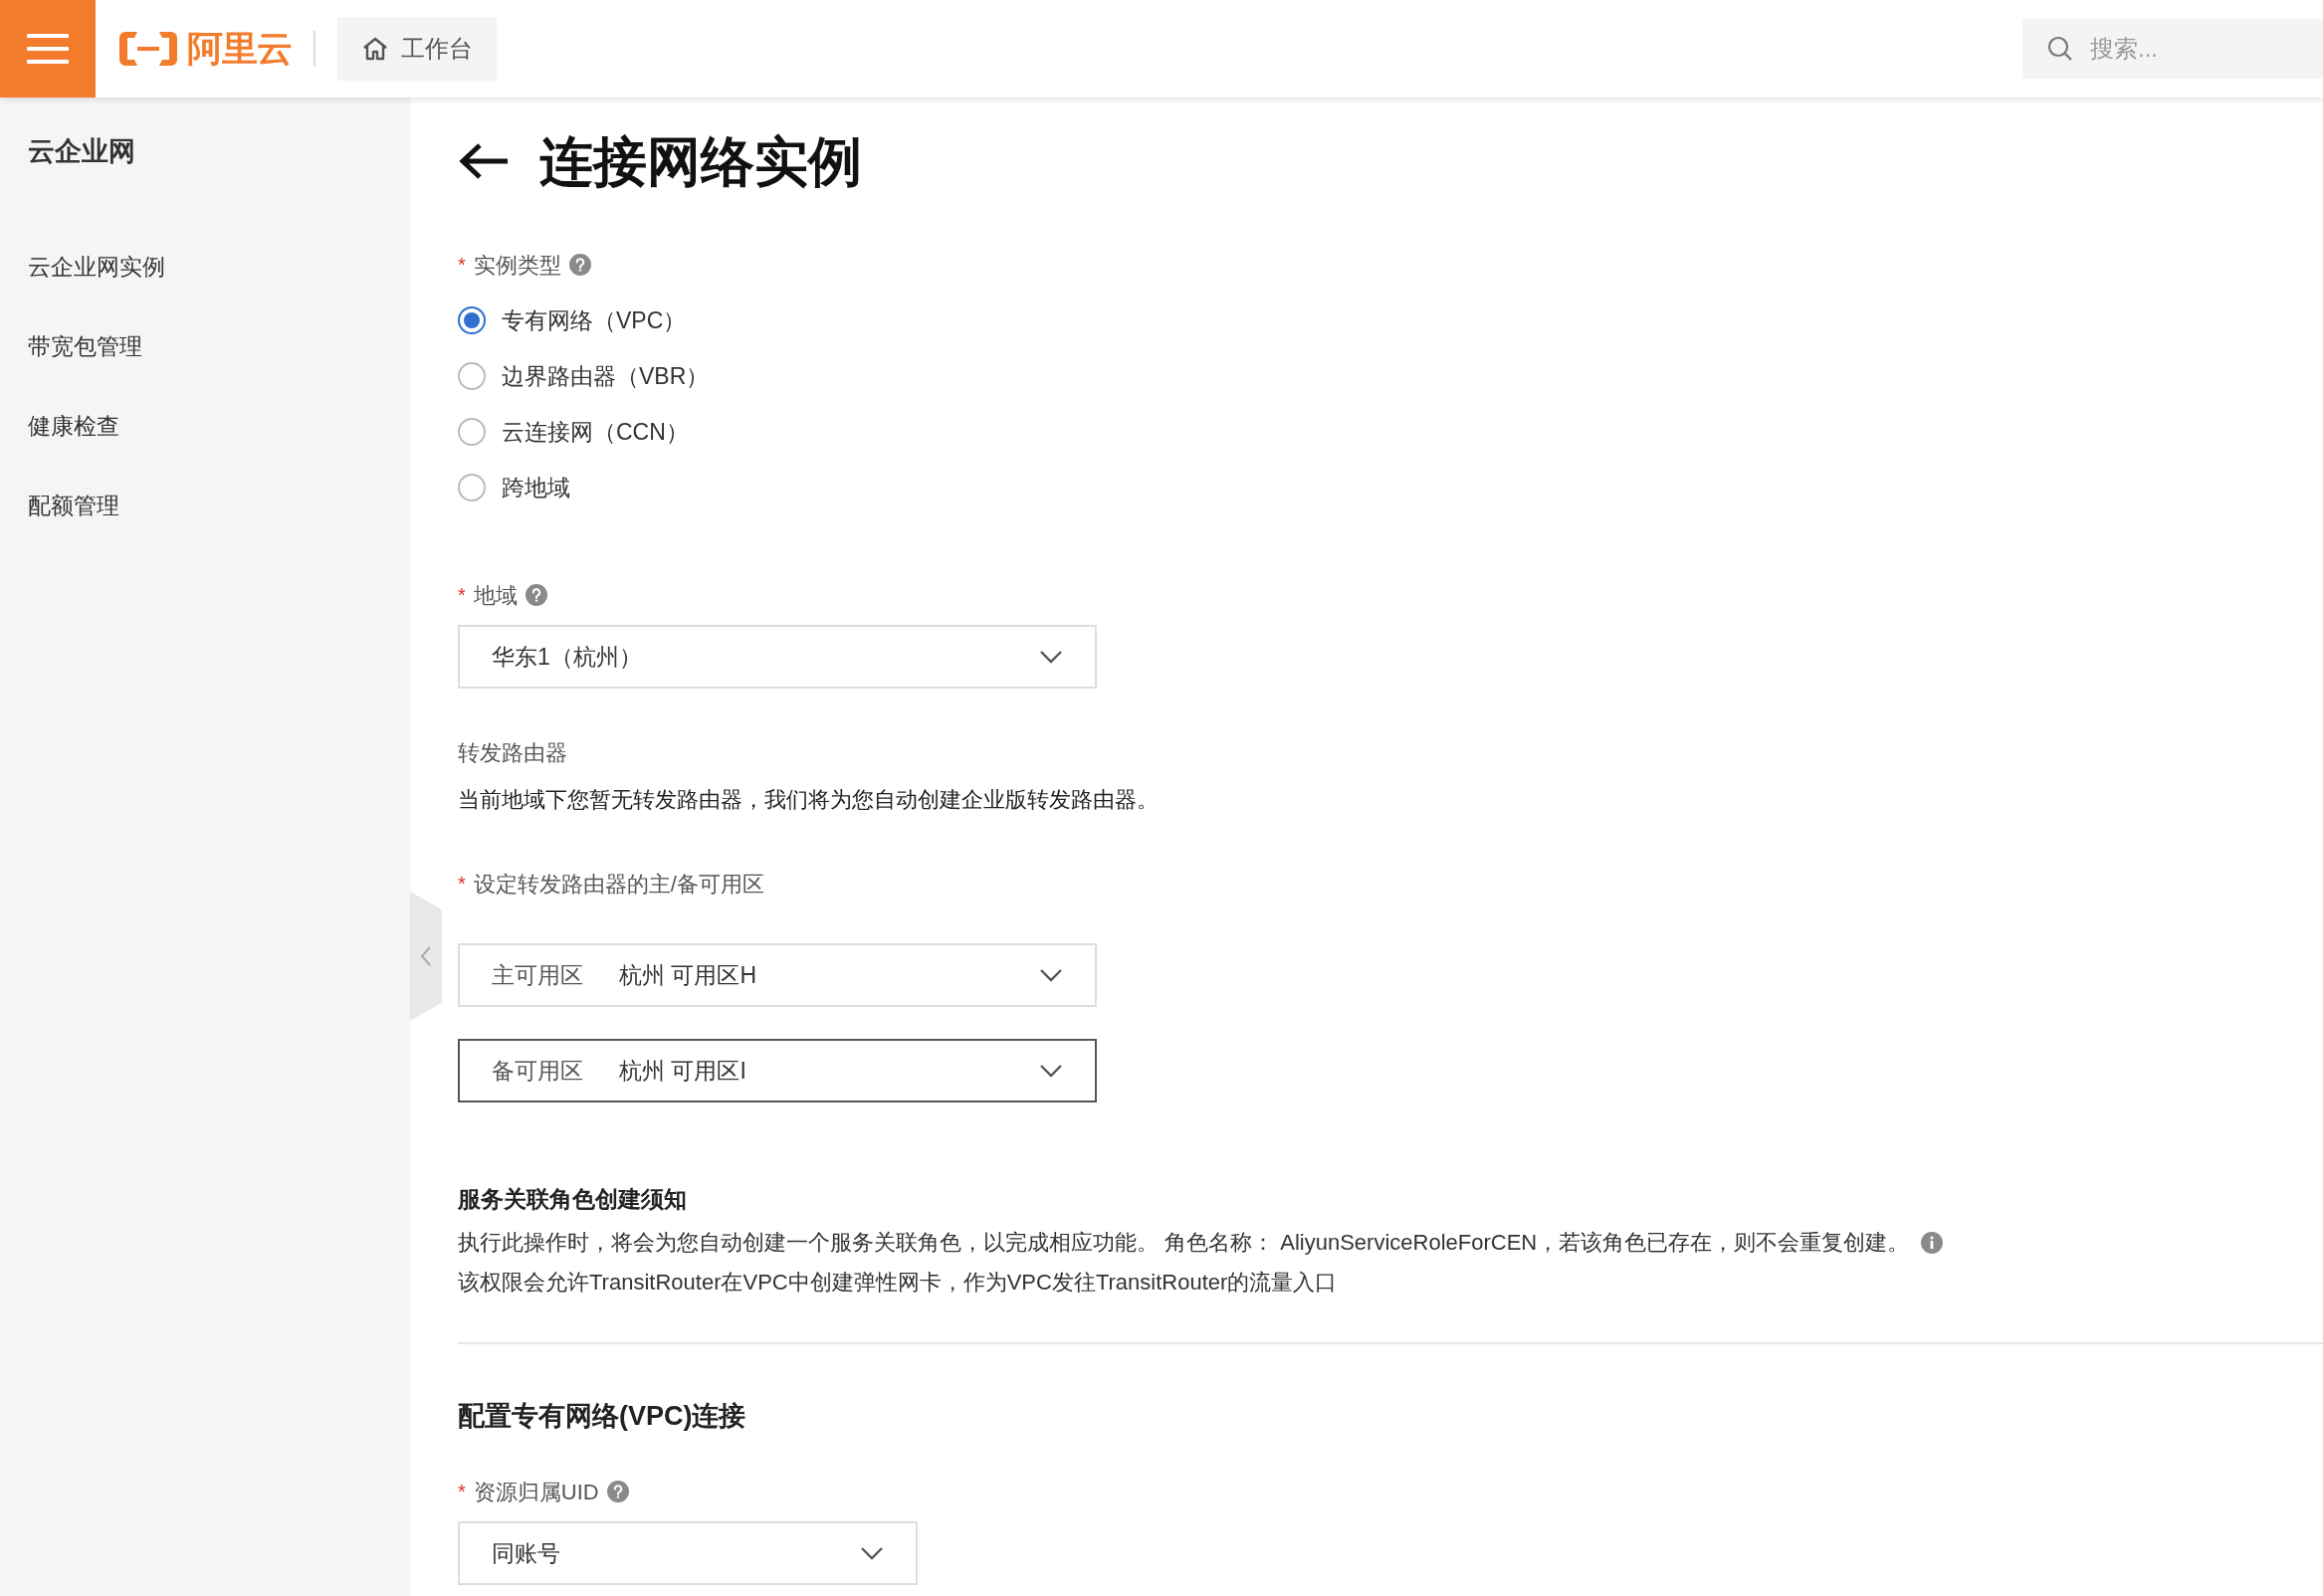  I want to click on back-arrow-icon, so click(484, 161).